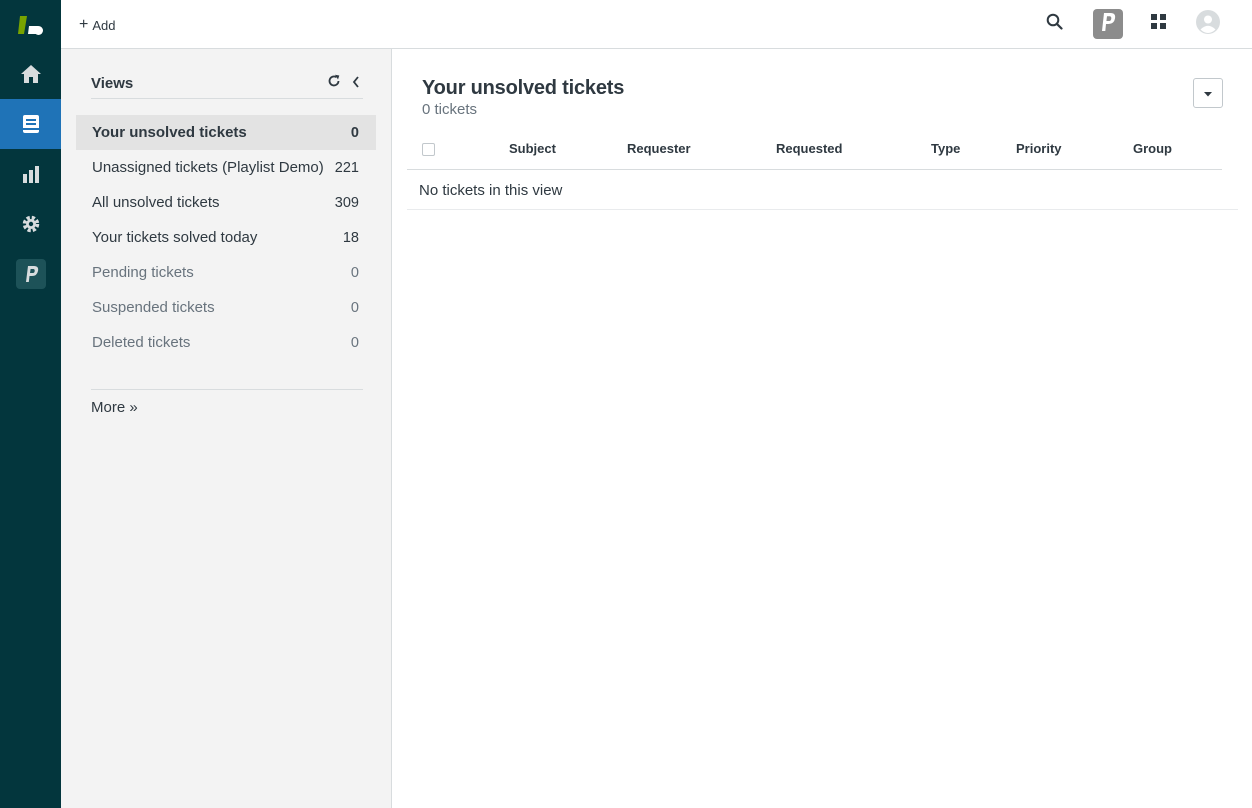 This screenshot has width=1252, height=808. I want to click on top-header: + Add, so click(656, 24).